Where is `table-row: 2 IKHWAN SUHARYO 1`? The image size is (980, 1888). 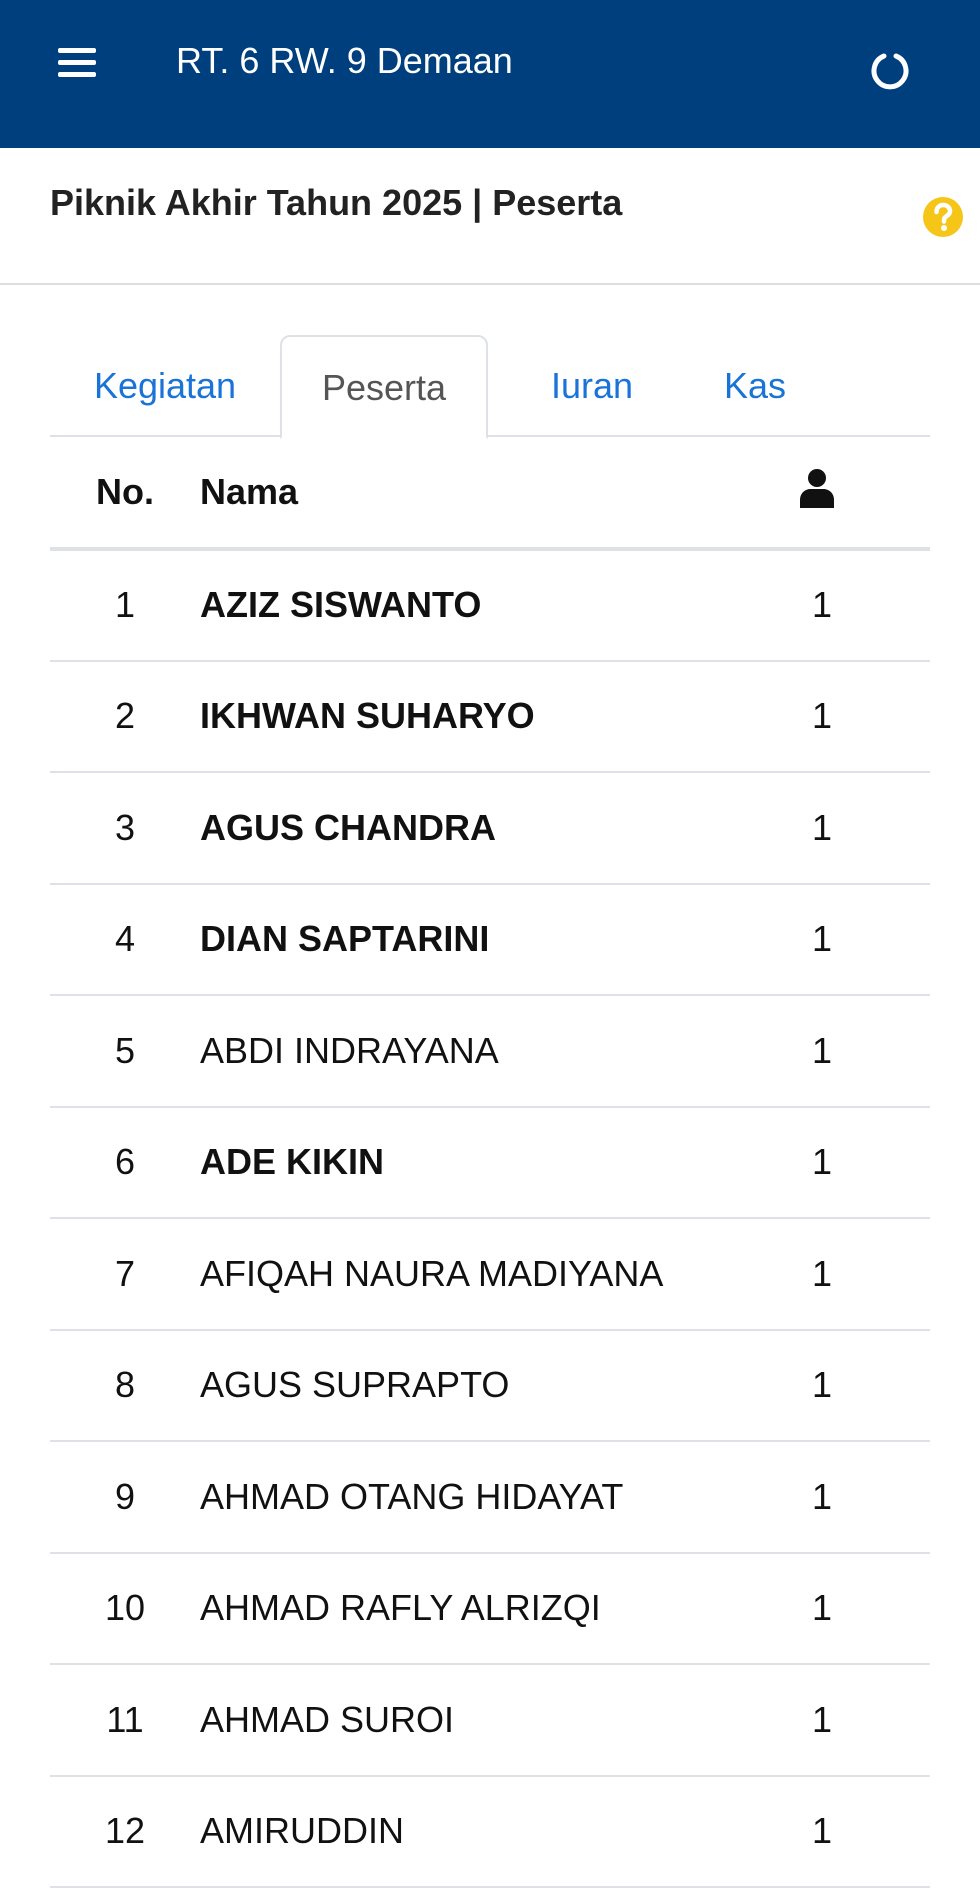 table-row: 2 IKHWAN SUHARYO 1 is located at coordinates (490, 716).